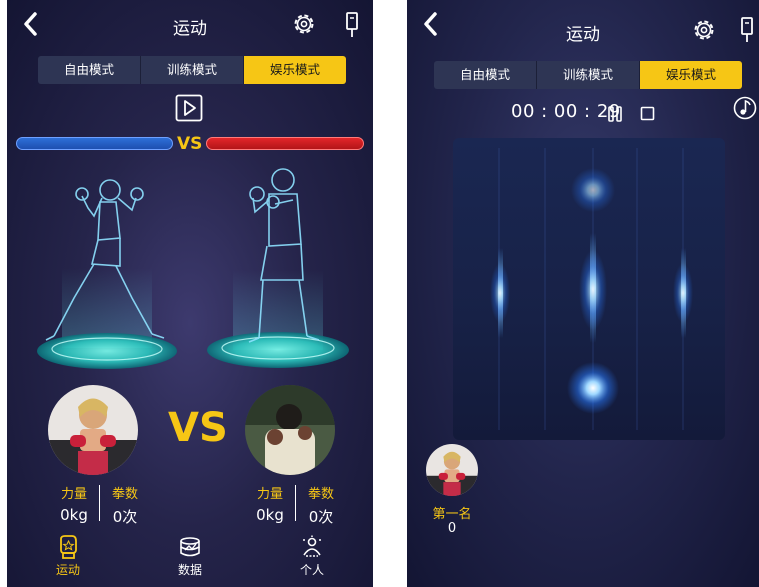 This screenshot has height=587, width=759. Describe the element at coordinates (189, 108) in the screenshot. I see `play-icon` at that location.